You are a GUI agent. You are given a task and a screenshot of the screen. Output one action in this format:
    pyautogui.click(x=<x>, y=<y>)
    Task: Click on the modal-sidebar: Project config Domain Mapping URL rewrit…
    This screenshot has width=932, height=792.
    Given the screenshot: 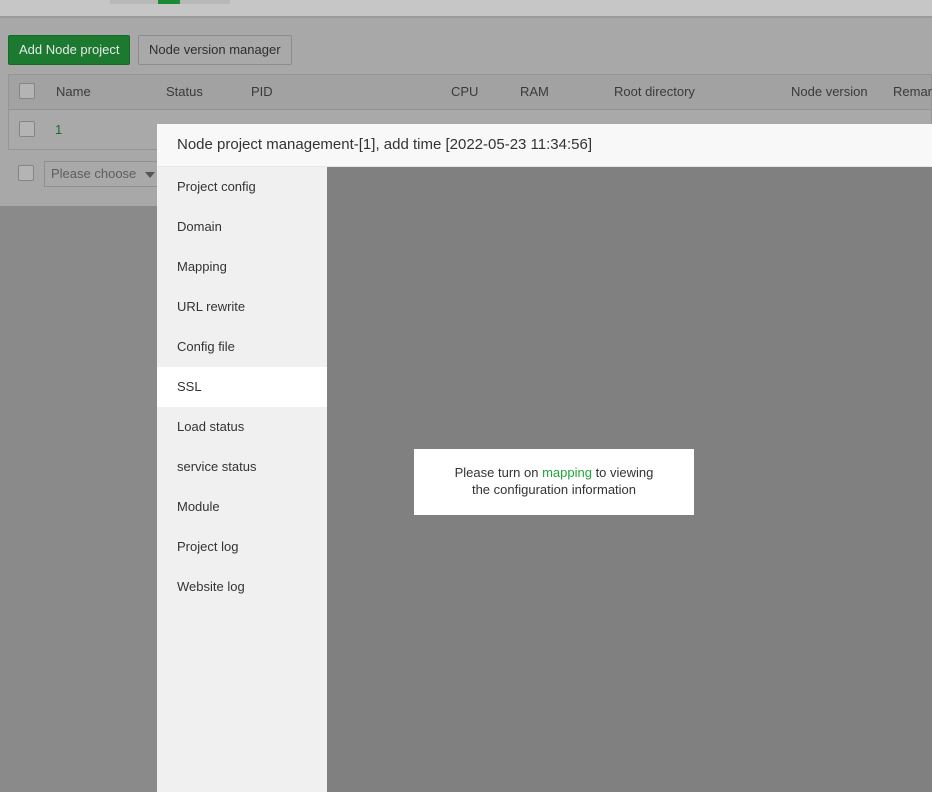 What is the action you would take?
    pyautogui.click(x=242, y=479)
    